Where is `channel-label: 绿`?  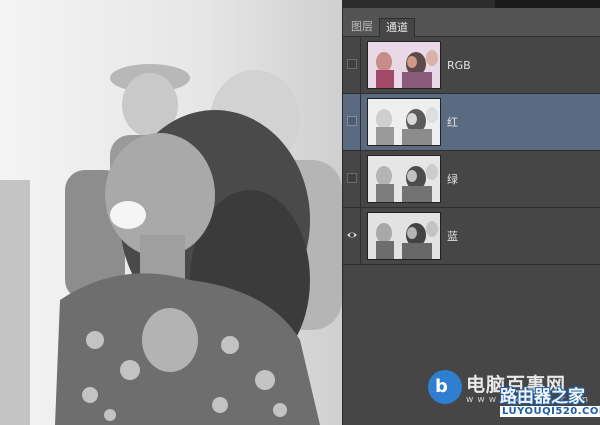 channel-label: 绿 is located at coordinates (452, 179).